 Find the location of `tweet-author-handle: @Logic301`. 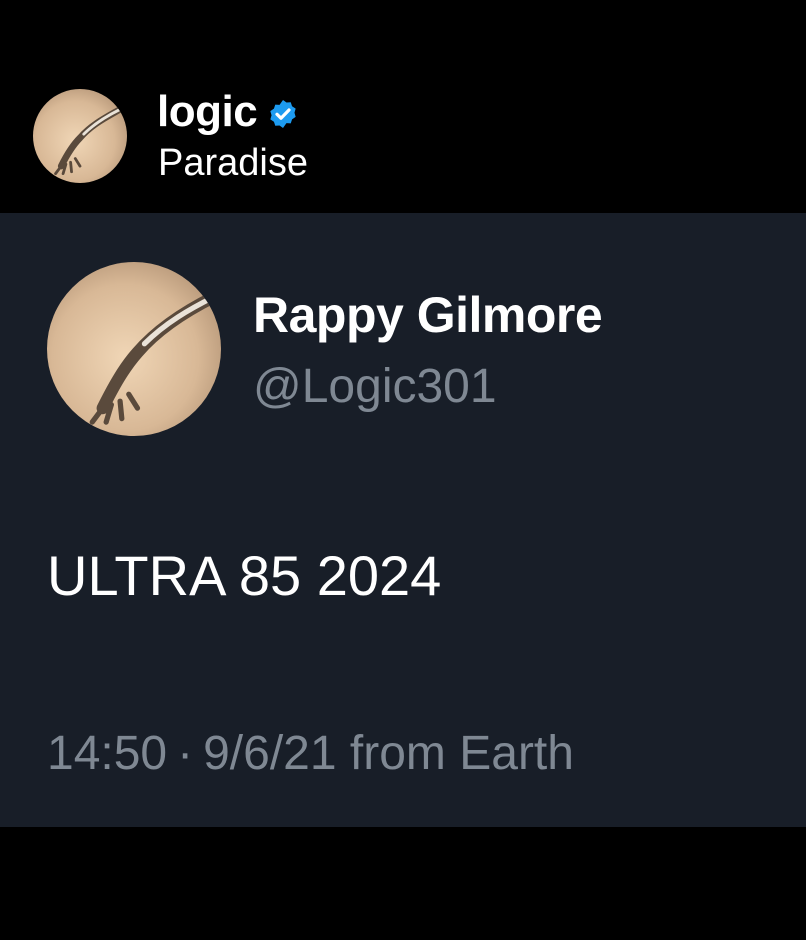

tweet-author-handle: @Logic301 is located at coordinates (375, 386).